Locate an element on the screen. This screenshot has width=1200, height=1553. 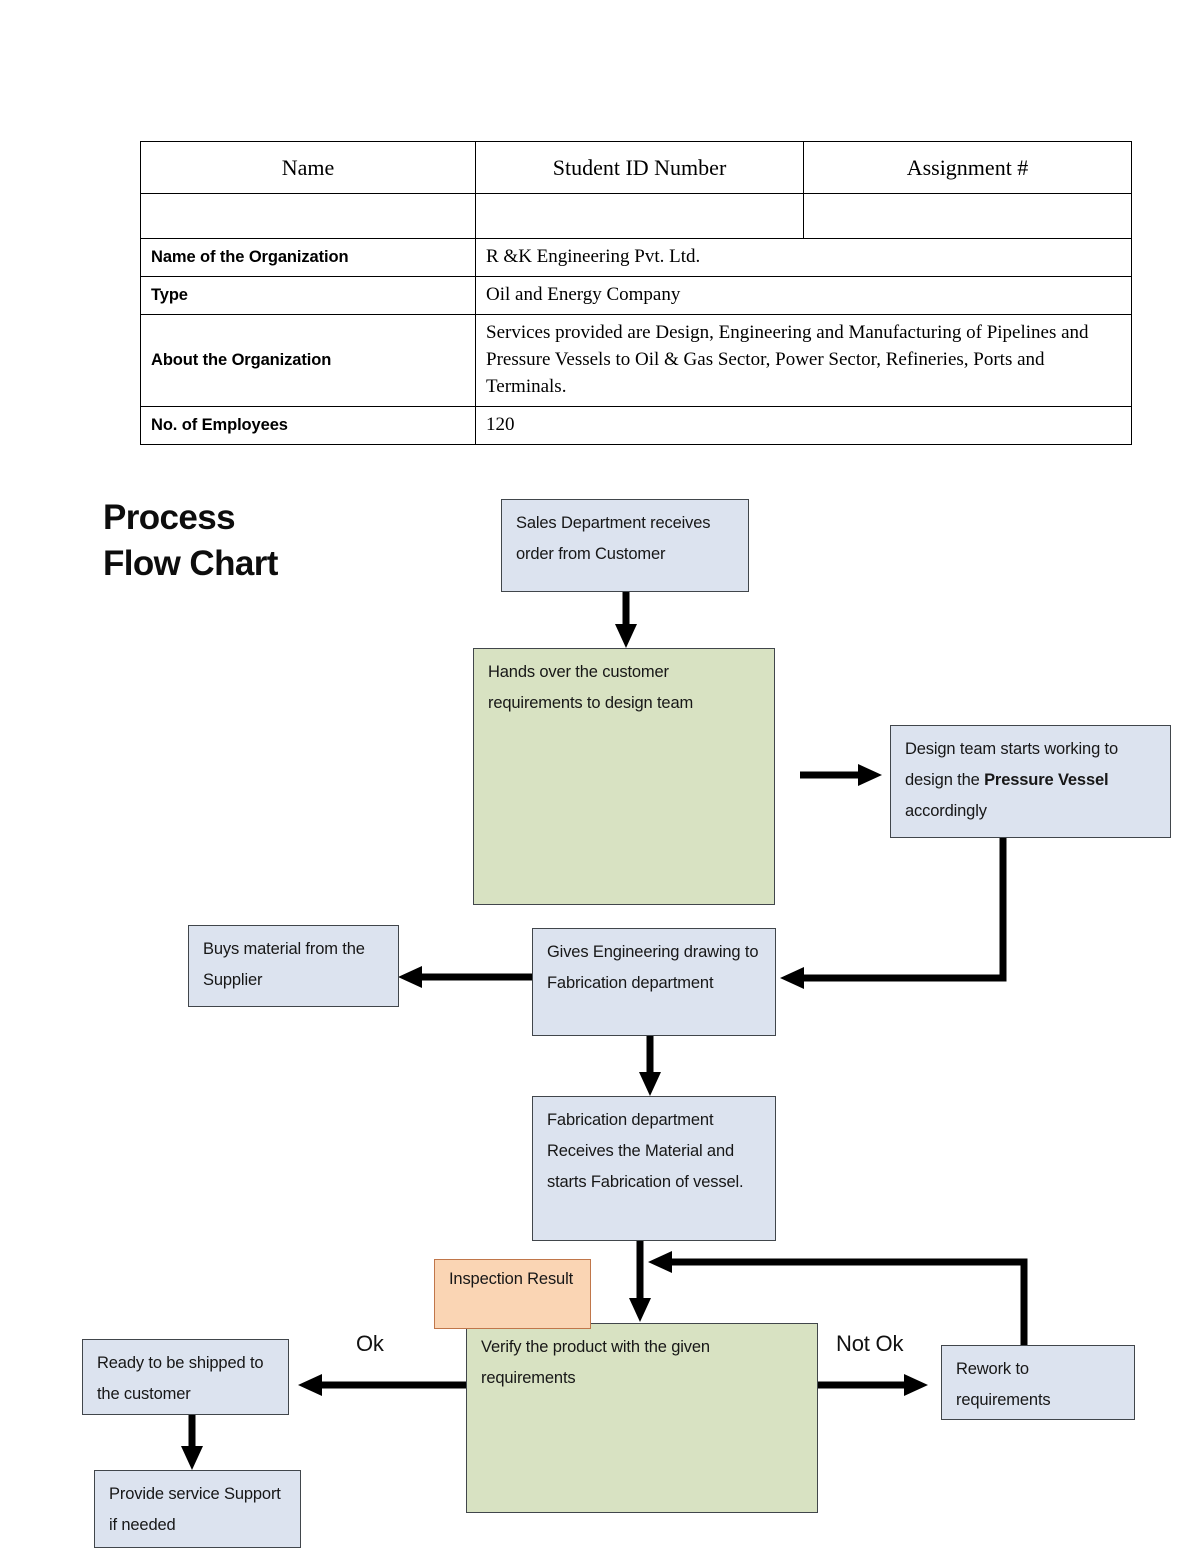
node-inspection-result: Inspection Result is located at coordinates (512, 1294).